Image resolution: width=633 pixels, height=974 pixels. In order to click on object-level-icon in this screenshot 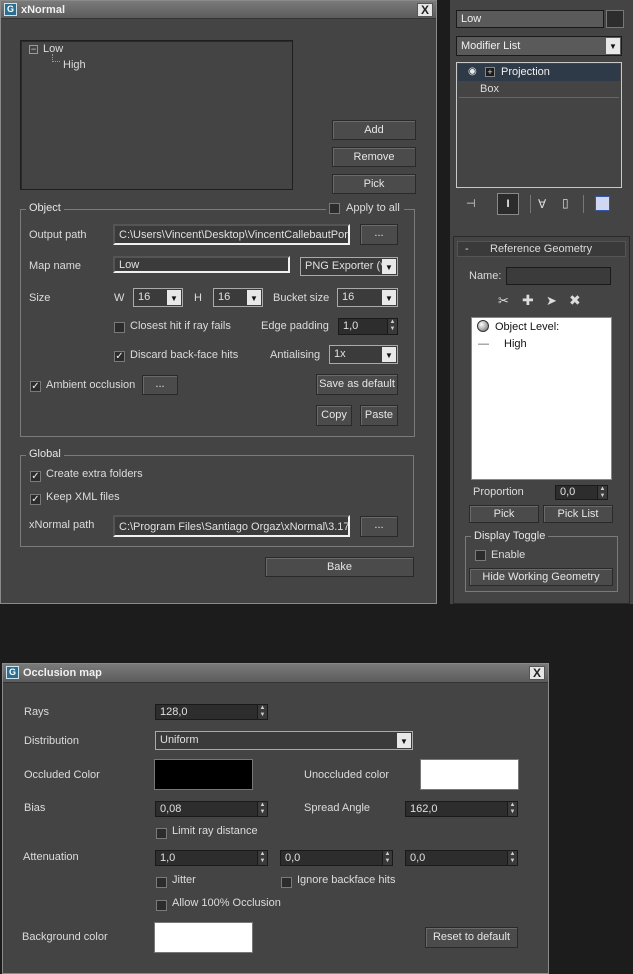, I will do `click(483, 326)`.